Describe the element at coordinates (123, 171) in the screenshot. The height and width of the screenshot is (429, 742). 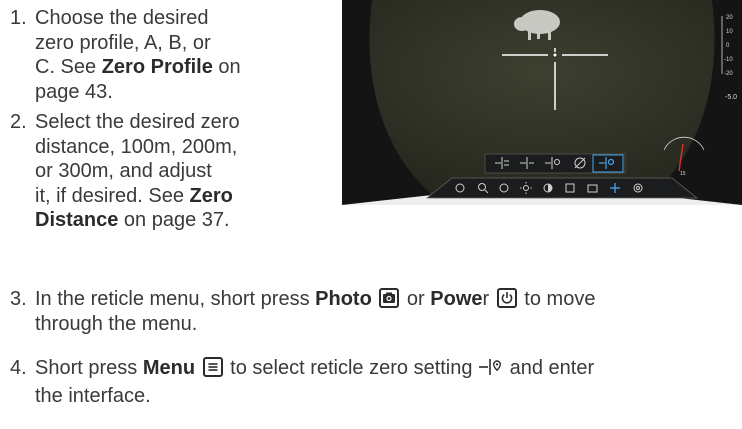
I see `line: or 300m, and adjust` at that location.